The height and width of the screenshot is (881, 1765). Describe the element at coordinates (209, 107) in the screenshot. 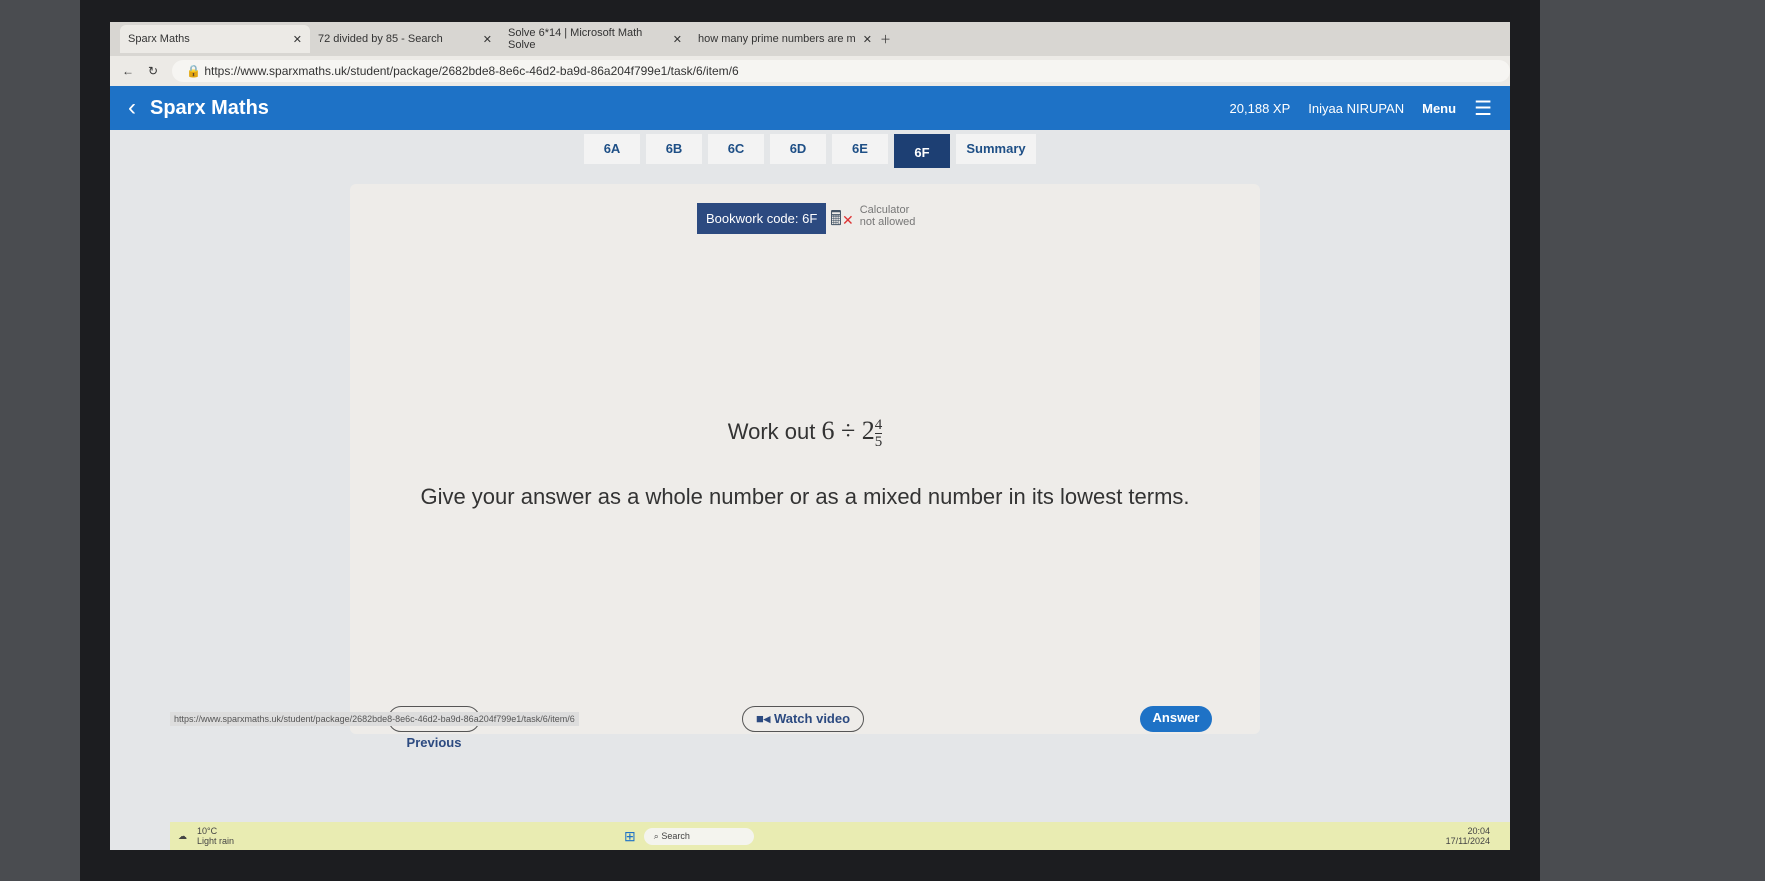

I see `app-title: Sparx Maths` at that location.